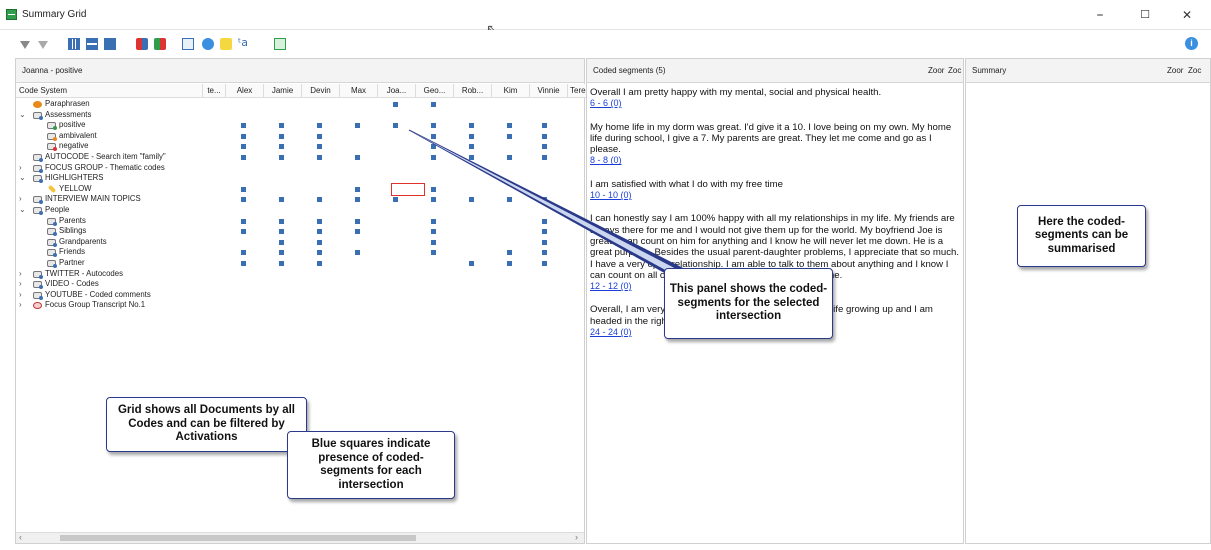  What do you see at coordinates (301, 263) in the screenshot?
I see `tree-row: Partner` at bounding box center [301, 263].